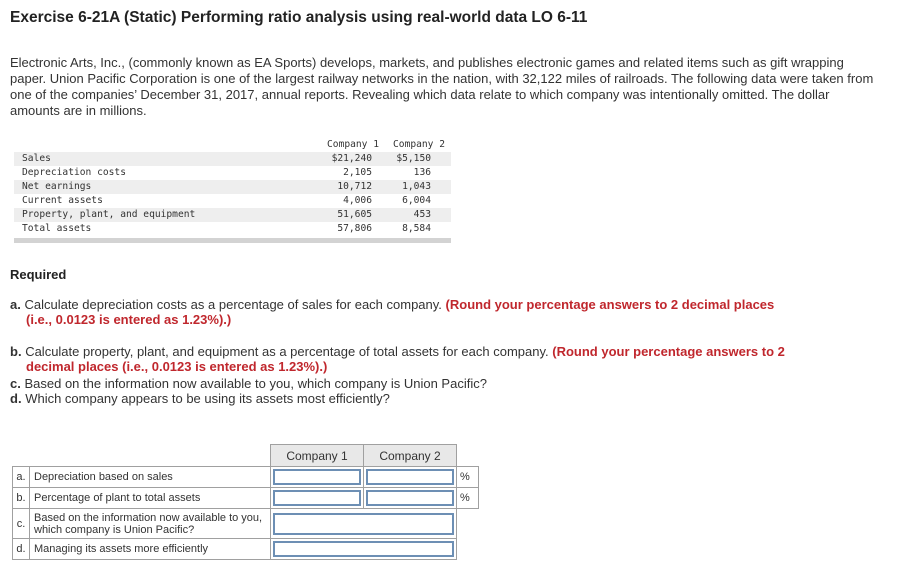 This screenshot has height=565, width=909. I want to click on answer-header-company-1: Company 1, so click(317, 455).